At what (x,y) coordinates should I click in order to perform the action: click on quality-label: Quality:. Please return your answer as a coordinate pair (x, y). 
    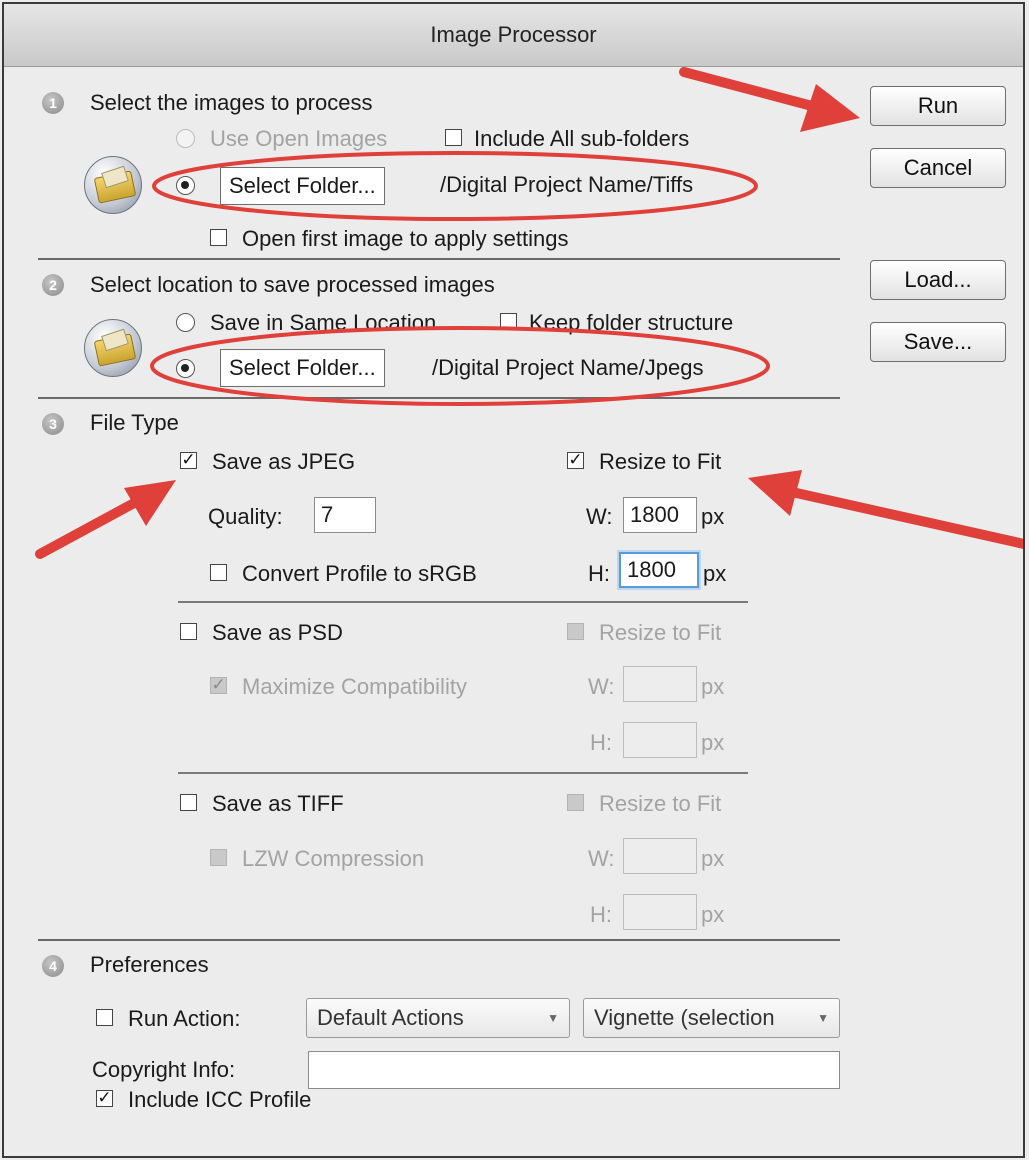
    Looking at the image, I should click on (245, 516).